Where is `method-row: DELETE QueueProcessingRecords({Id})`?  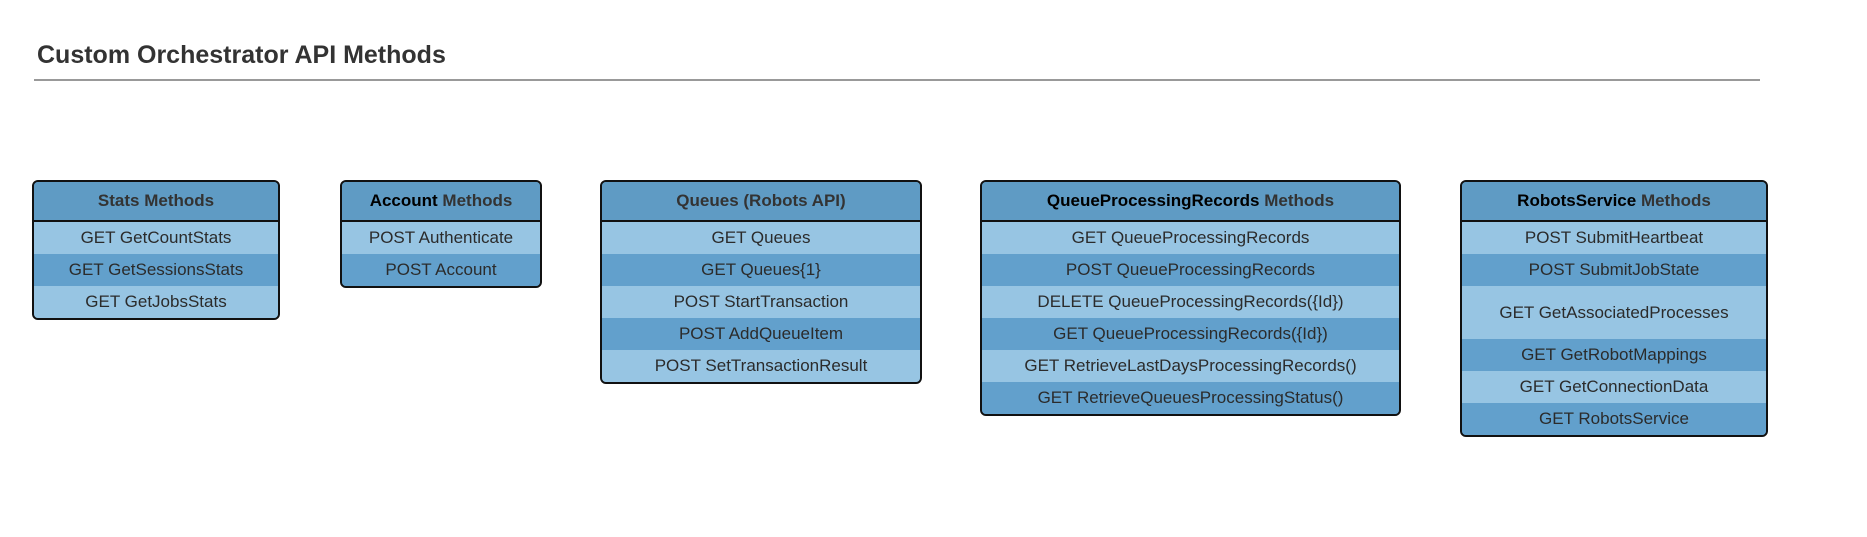 method-row: DELETE QueueProcessingRecords({Id}) is located at coordinates (1190, 302).